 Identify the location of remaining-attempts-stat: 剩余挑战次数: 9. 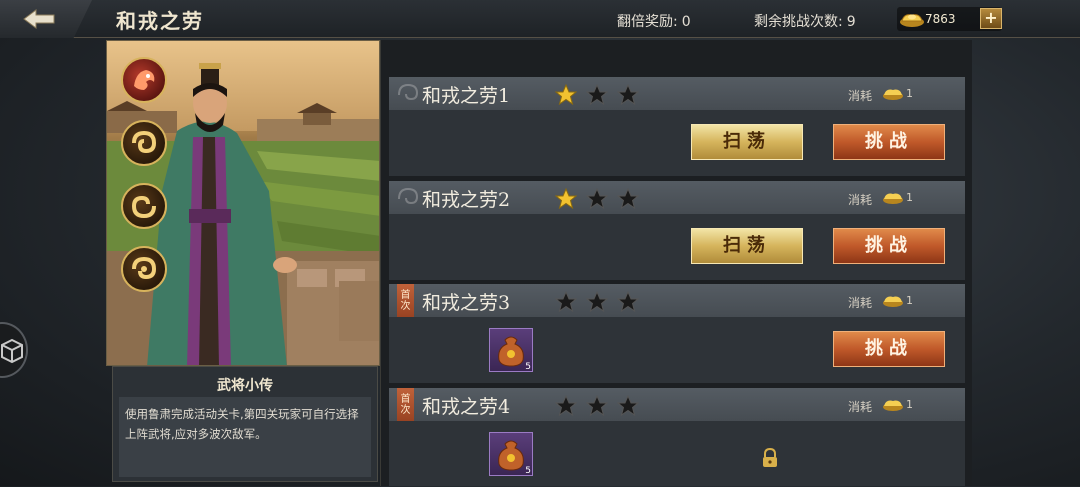
(805, 21).